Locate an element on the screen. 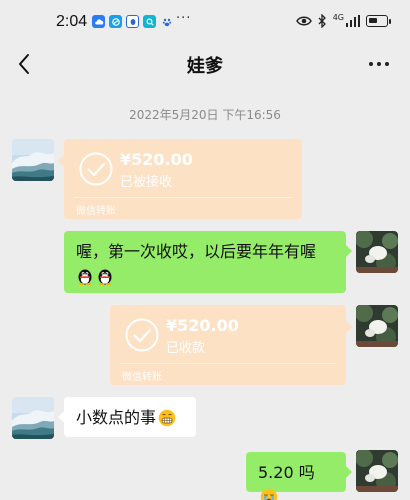 Image resolution: width=410 pixels, height=500 pixels. message-text: 喔，第一次收哎，以后要年年有喔 is located at coordinates (196, 251).